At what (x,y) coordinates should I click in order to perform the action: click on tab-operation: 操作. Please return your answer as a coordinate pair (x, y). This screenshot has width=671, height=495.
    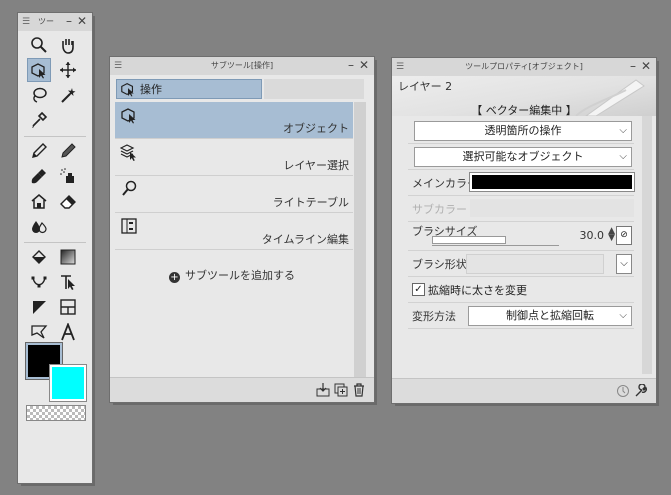
    Looking at the image, I should click on (189, 89).